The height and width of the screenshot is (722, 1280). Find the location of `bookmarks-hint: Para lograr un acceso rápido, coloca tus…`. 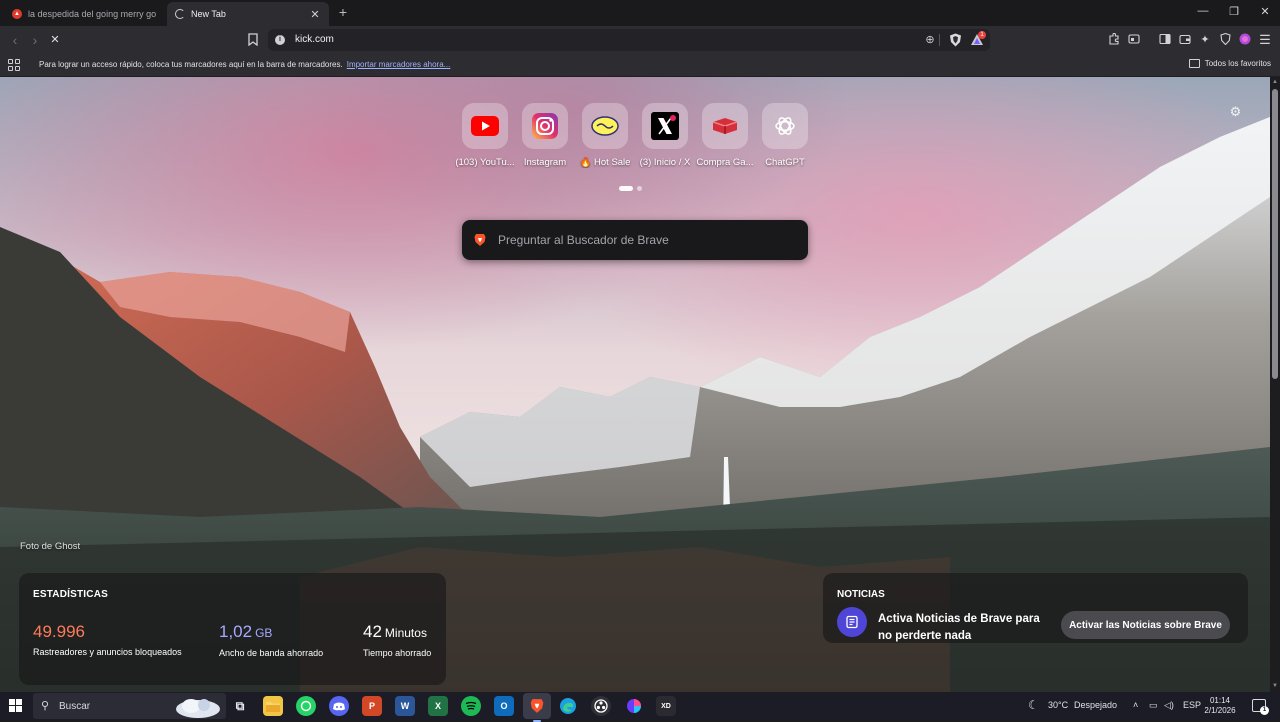

bookmarks-hint: Para lograr un acceso rápido, coloca tus… is located at coordinates (244, 64).